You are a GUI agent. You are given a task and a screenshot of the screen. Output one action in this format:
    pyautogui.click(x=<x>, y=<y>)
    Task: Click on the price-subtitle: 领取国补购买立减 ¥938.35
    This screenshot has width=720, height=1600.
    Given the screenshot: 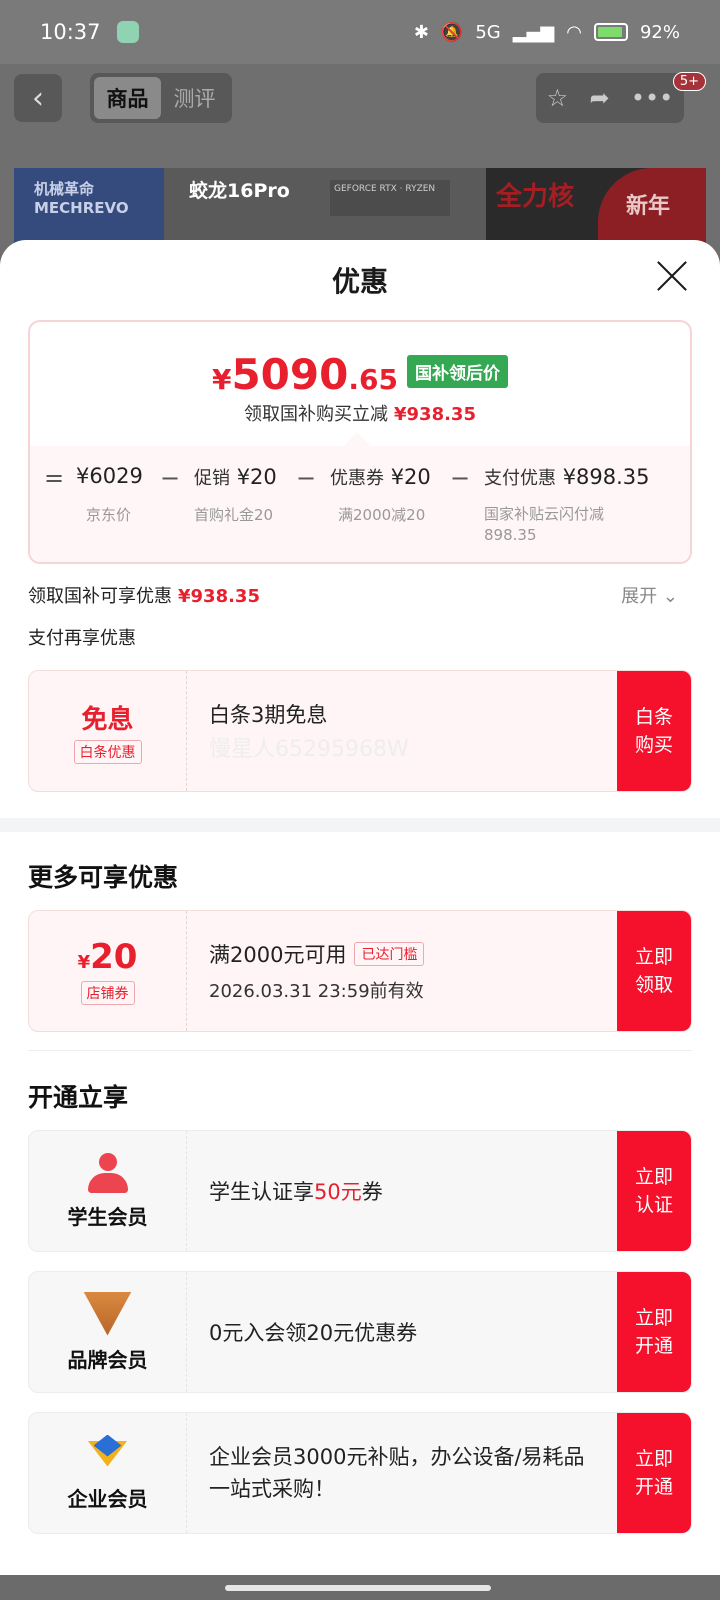 What is the action you would take?
    pyautogui.click(x=360, y=414)
    